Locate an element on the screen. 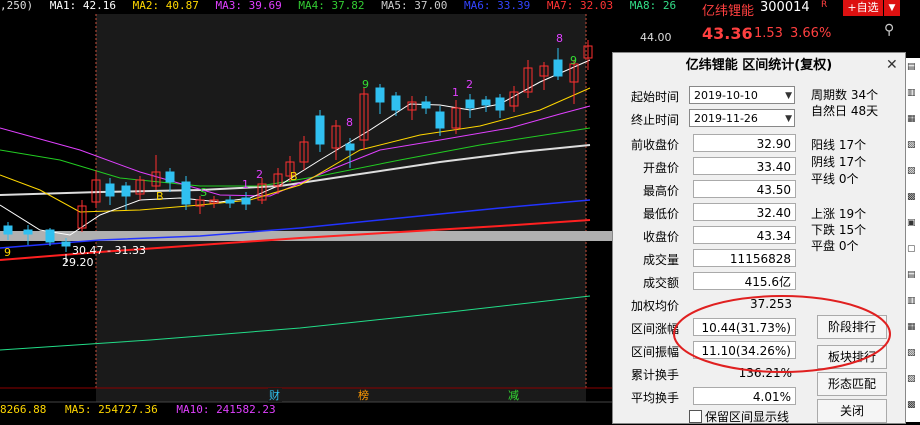 The height and width of the screenshot is (425, 920). start-date-value: 2019-10-10 is located at coordinates (726, 95).